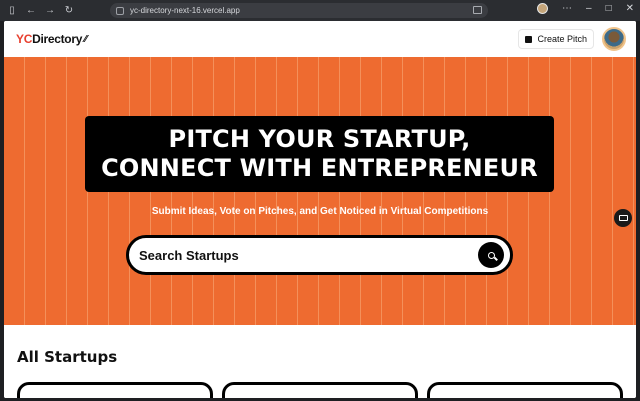 Image resolution: width=640 pixels, height=401 pixels. Describe the element at coordinates (299, 10) in the screenshot. I see `address-bar: yc-directory-next-16.vercel.app` at that location.